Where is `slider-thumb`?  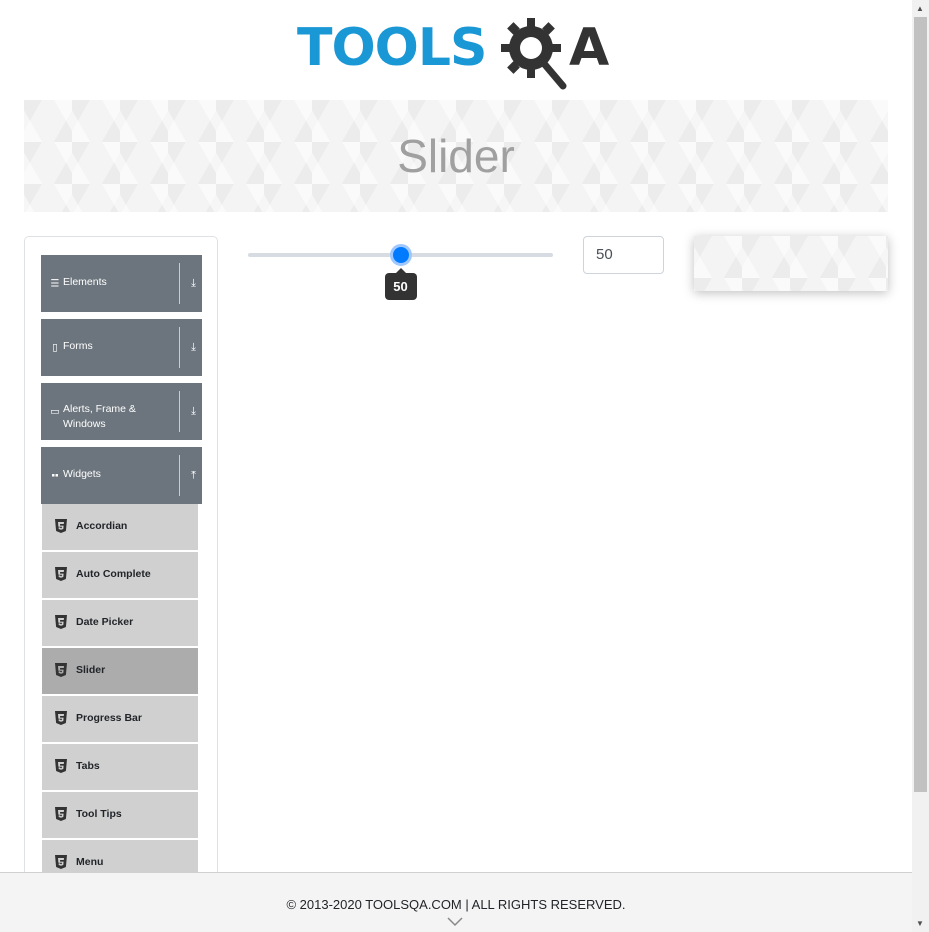 slider-thumb is located at coordinates (400, 255).